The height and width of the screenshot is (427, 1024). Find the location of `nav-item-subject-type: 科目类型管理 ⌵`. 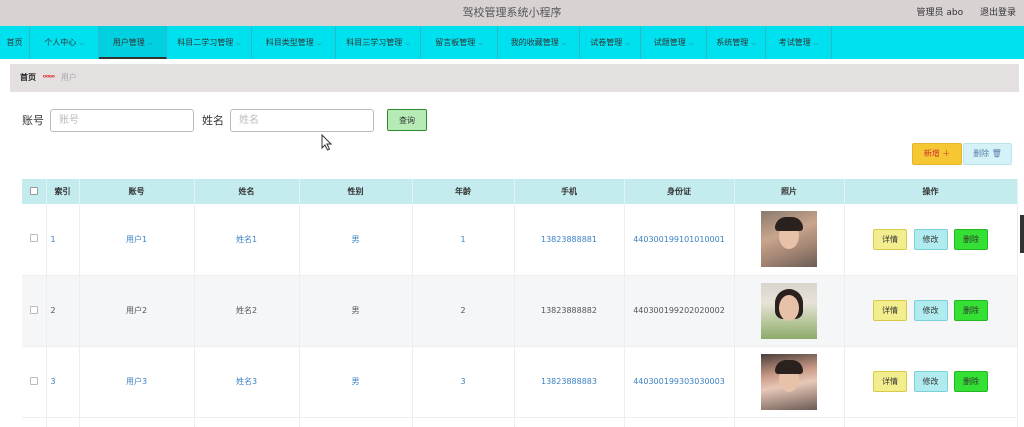

nav-item-subject-type: 科目类型管理 ⌵ is located at coordinates (294, 42).